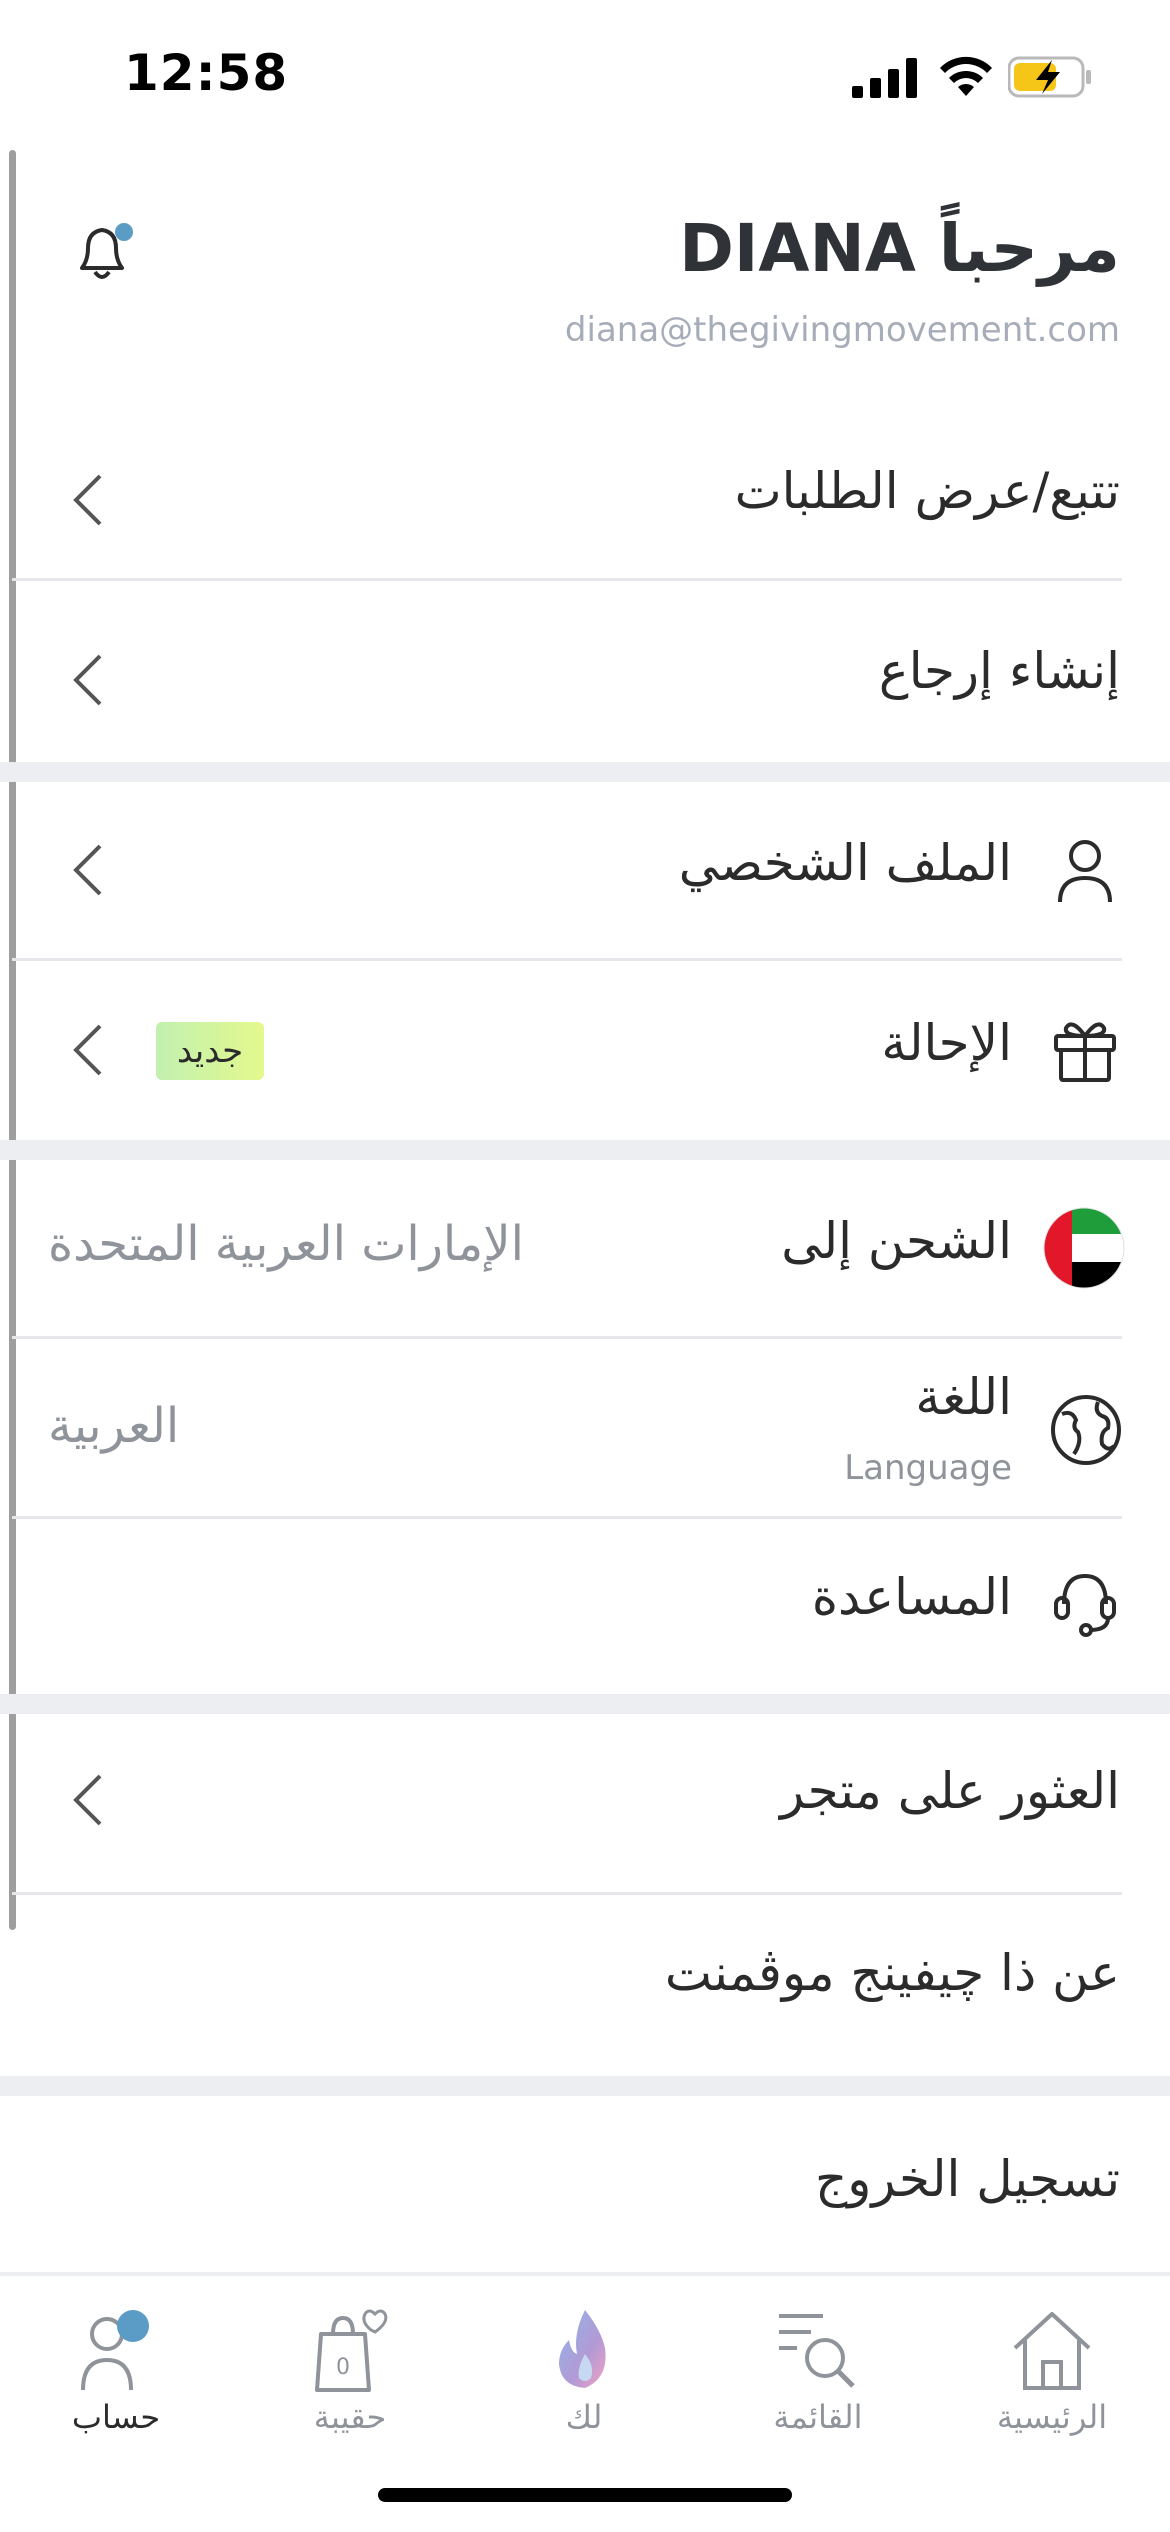  Describe the element at coordinates (351, 2350) in the screenshot. I see `shopping-bag-icon: 0` at that location.